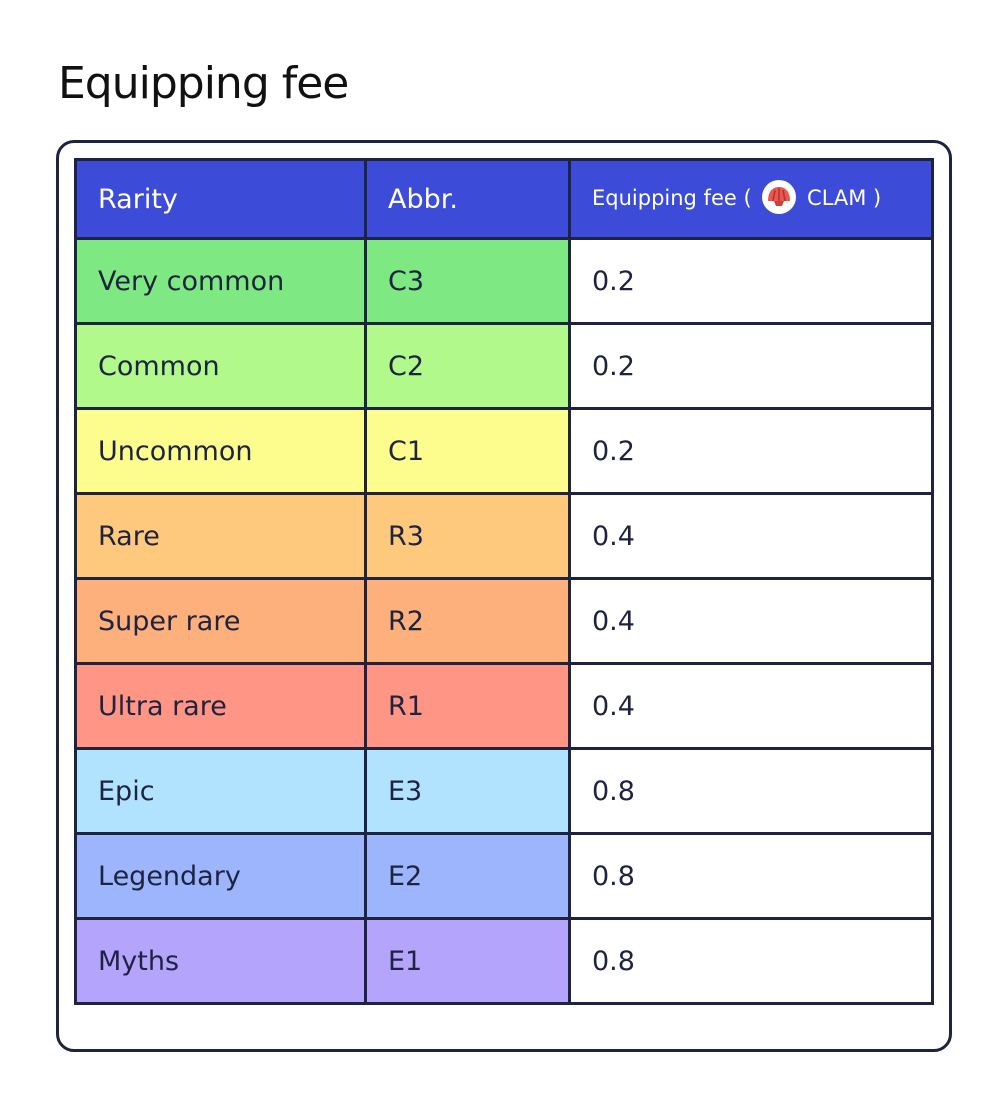 The width and height of the screenshot is (1008, 1108). Describe the element at coordinates (467, 621) in the screenshot. I see `abbr-cell: R2` at that location.